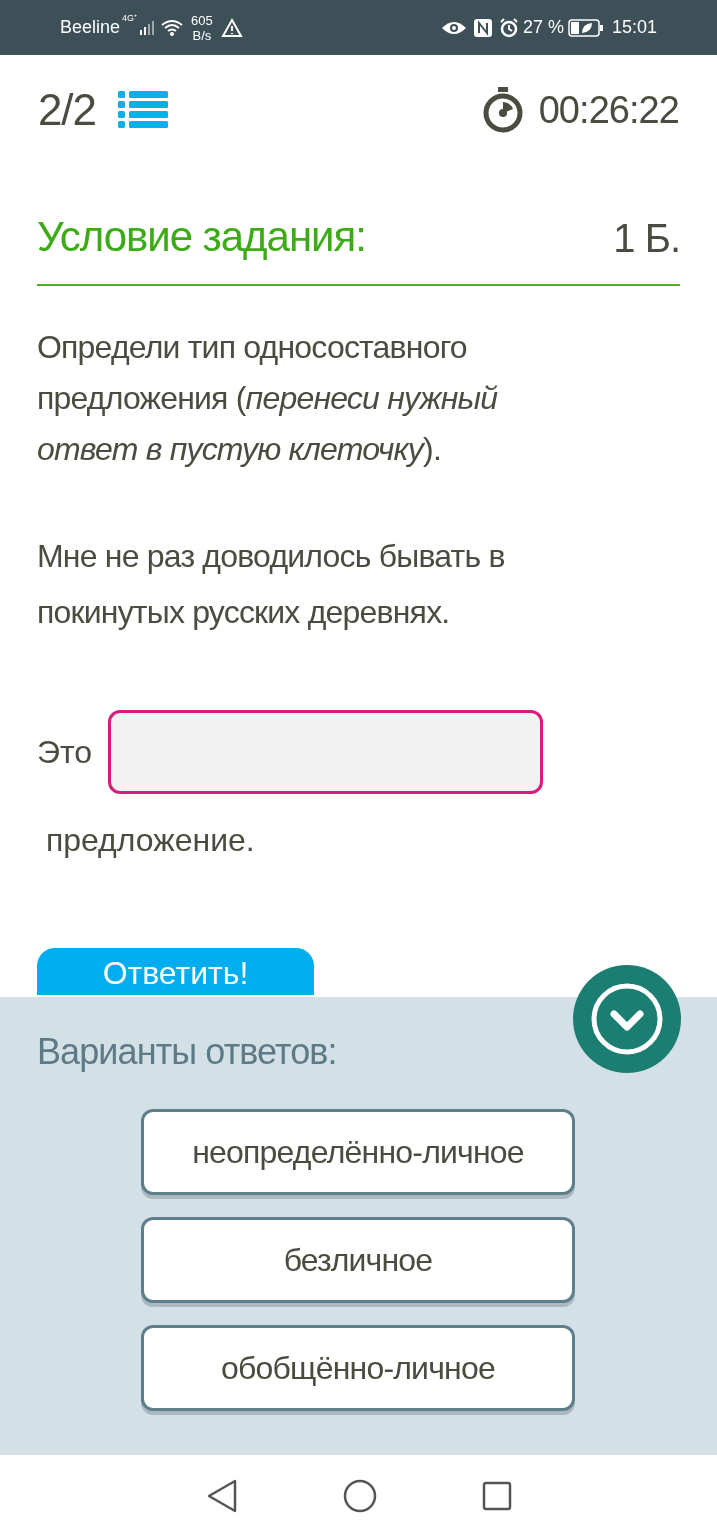  Describe the element at coordinates (187, 1051) in the screenshot. I see `answers-title: Варианты ответов:` at that location.